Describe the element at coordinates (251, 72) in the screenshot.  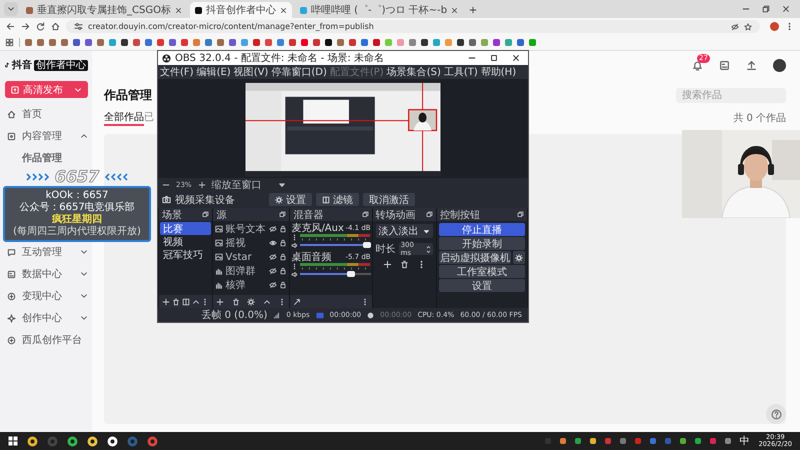
I see `menu-item: 视图(V)` at that location.